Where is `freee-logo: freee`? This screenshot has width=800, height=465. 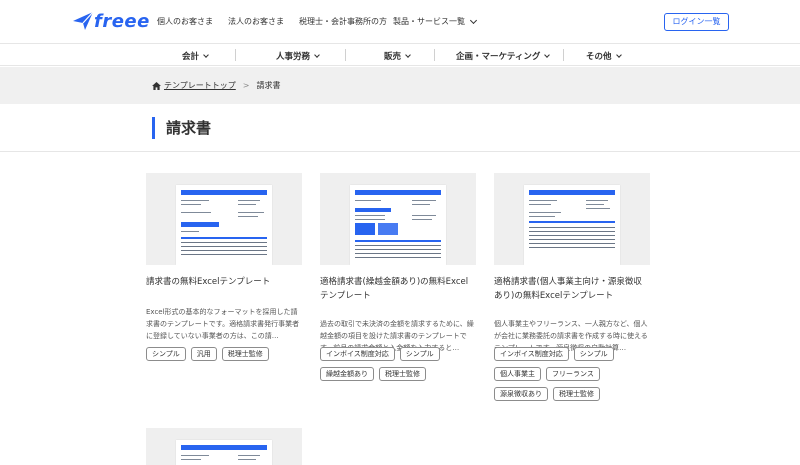
freee-logo: freee is located at coordinates (110, 21).